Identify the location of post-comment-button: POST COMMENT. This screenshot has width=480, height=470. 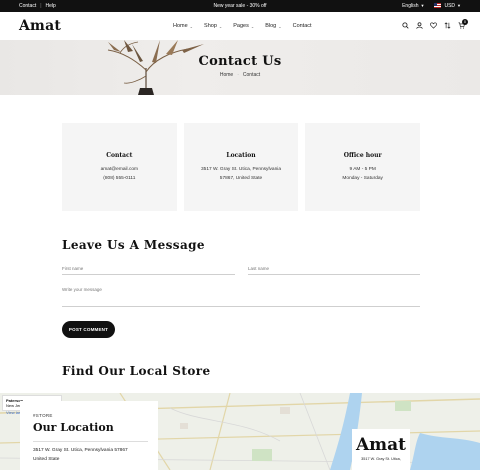
(88, 329).